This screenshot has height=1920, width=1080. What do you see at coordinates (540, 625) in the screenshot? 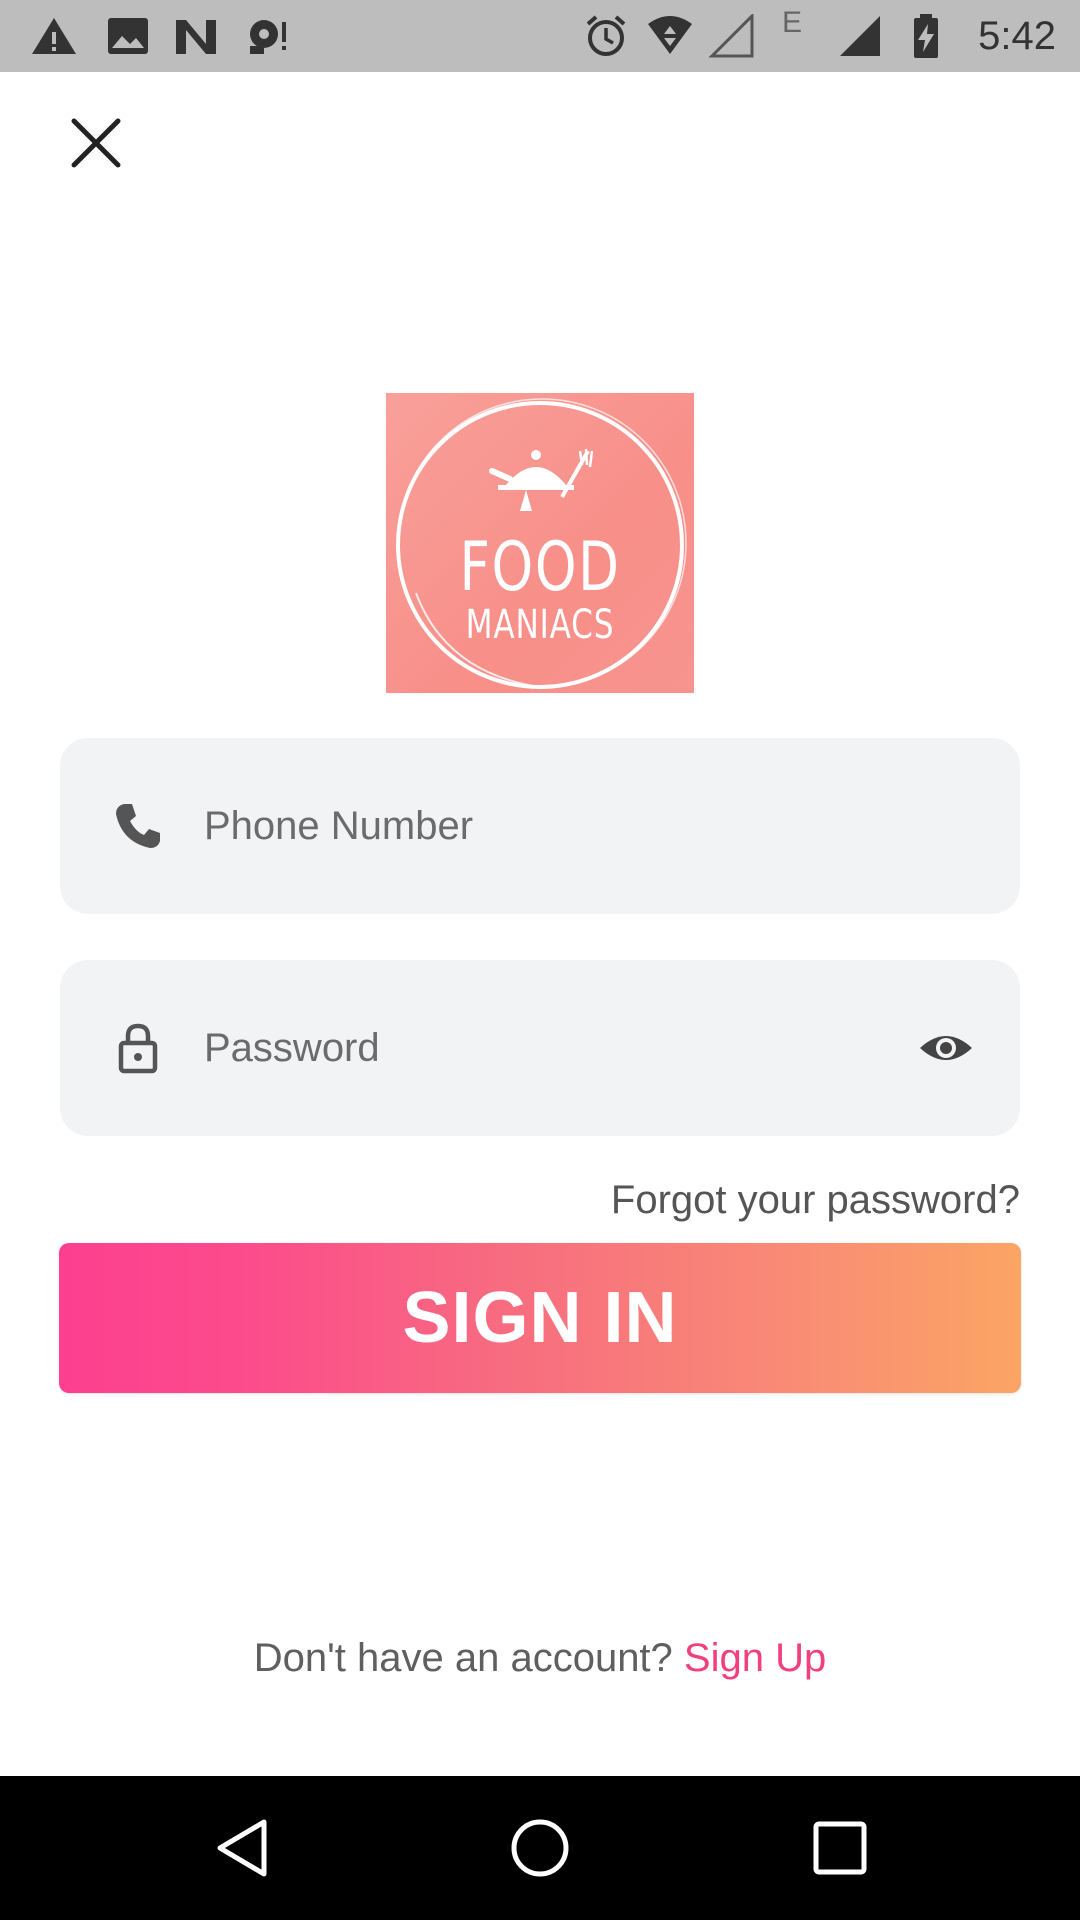
I see `logo-text-maniacs: MANIACS` at bounding box center [540, 625].